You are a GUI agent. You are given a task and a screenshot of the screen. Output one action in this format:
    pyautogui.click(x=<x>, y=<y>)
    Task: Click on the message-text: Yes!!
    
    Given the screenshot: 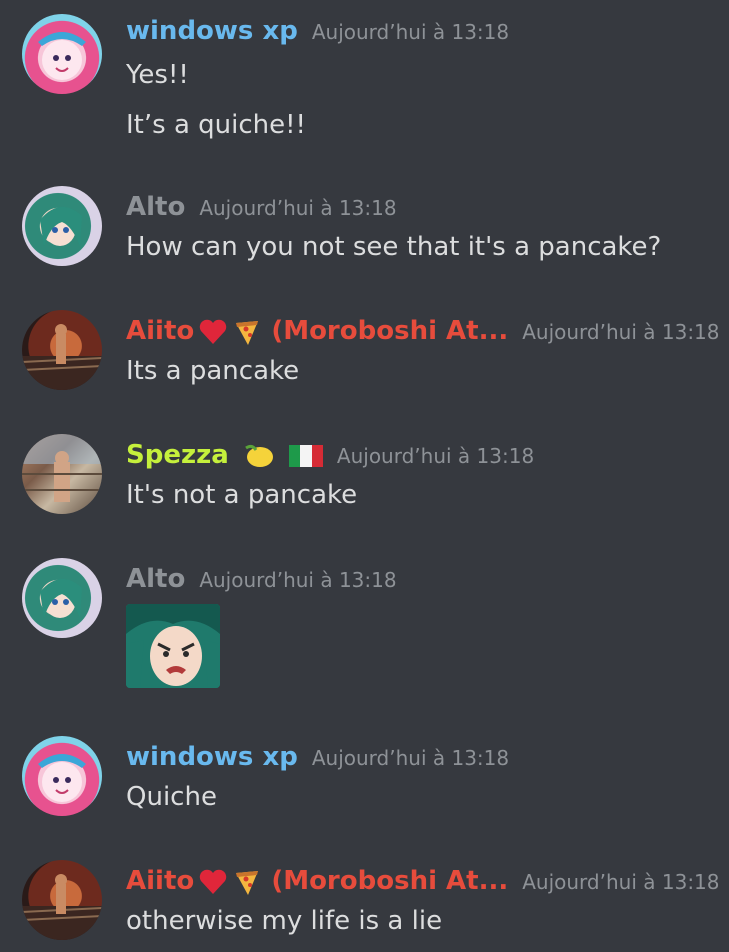 What is the action you would take?
    pyautogui.click(x=157, y=75)
    